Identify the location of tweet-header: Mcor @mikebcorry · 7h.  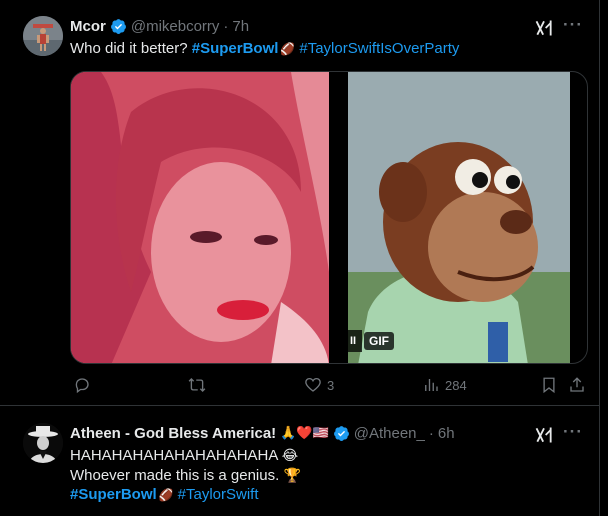
(159, 26).